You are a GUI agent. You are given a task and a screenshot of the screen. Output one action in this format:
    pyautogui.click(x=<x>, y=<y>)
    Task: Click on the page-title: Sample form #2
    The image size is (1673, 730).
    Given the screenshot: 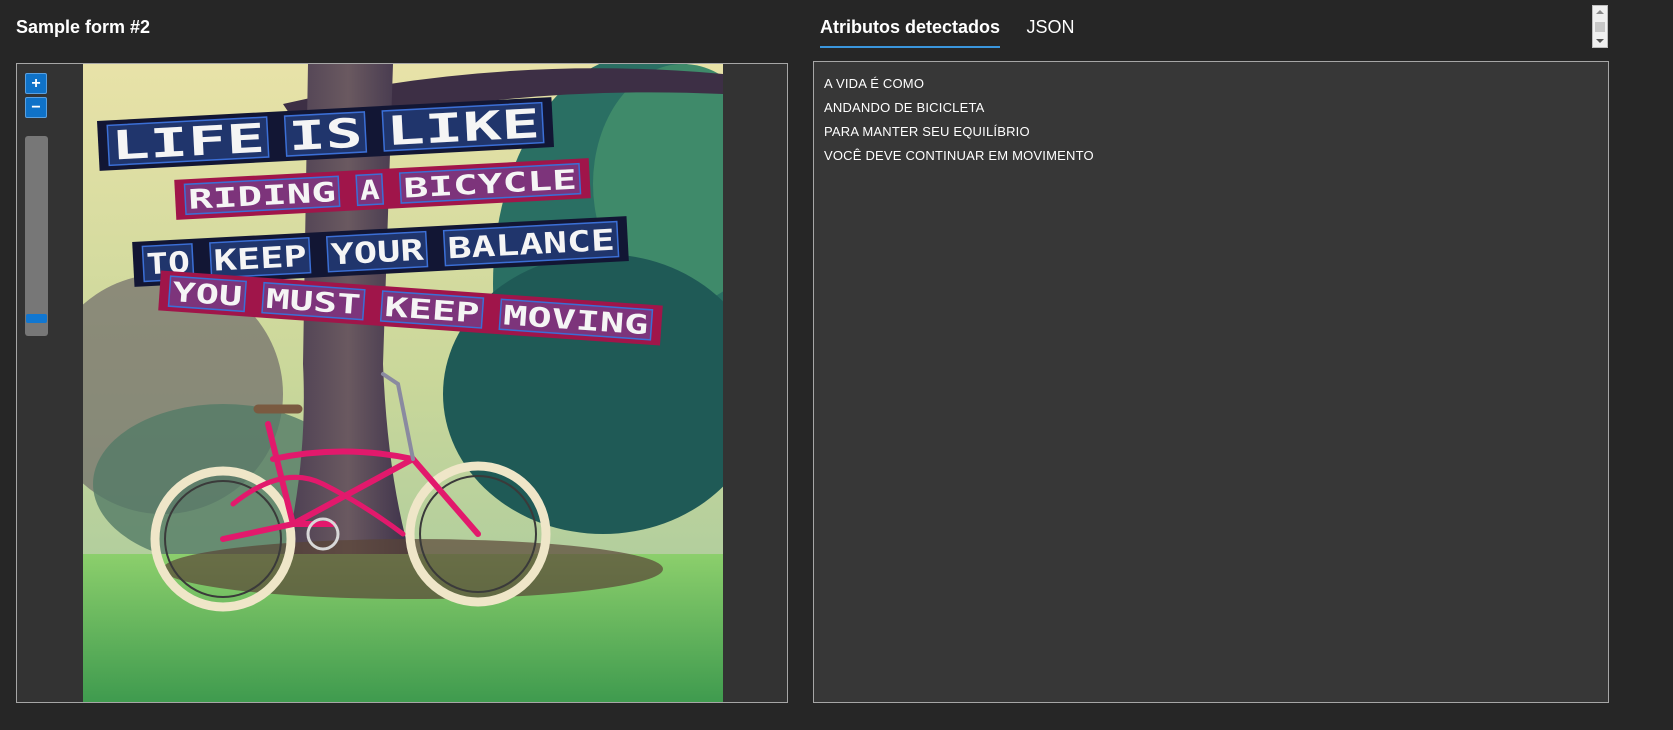 What is the action you would take?
    pyautogui.click(x=83, y=27)
    